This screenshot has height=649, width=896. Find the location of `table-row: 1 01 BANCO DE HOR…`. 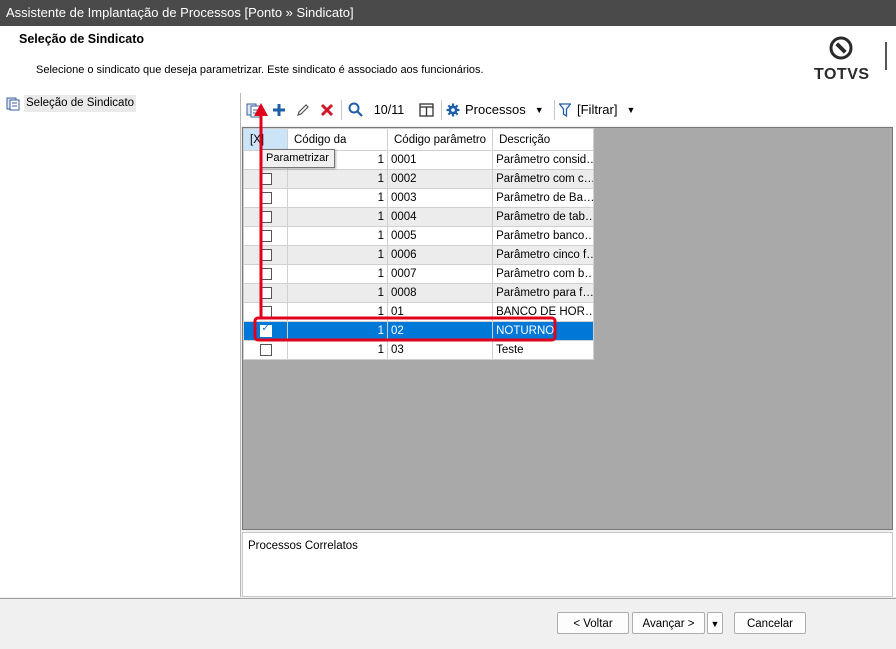

table-row: 1 01 BANCO DE HOR… is located at coordinates (419, 312).